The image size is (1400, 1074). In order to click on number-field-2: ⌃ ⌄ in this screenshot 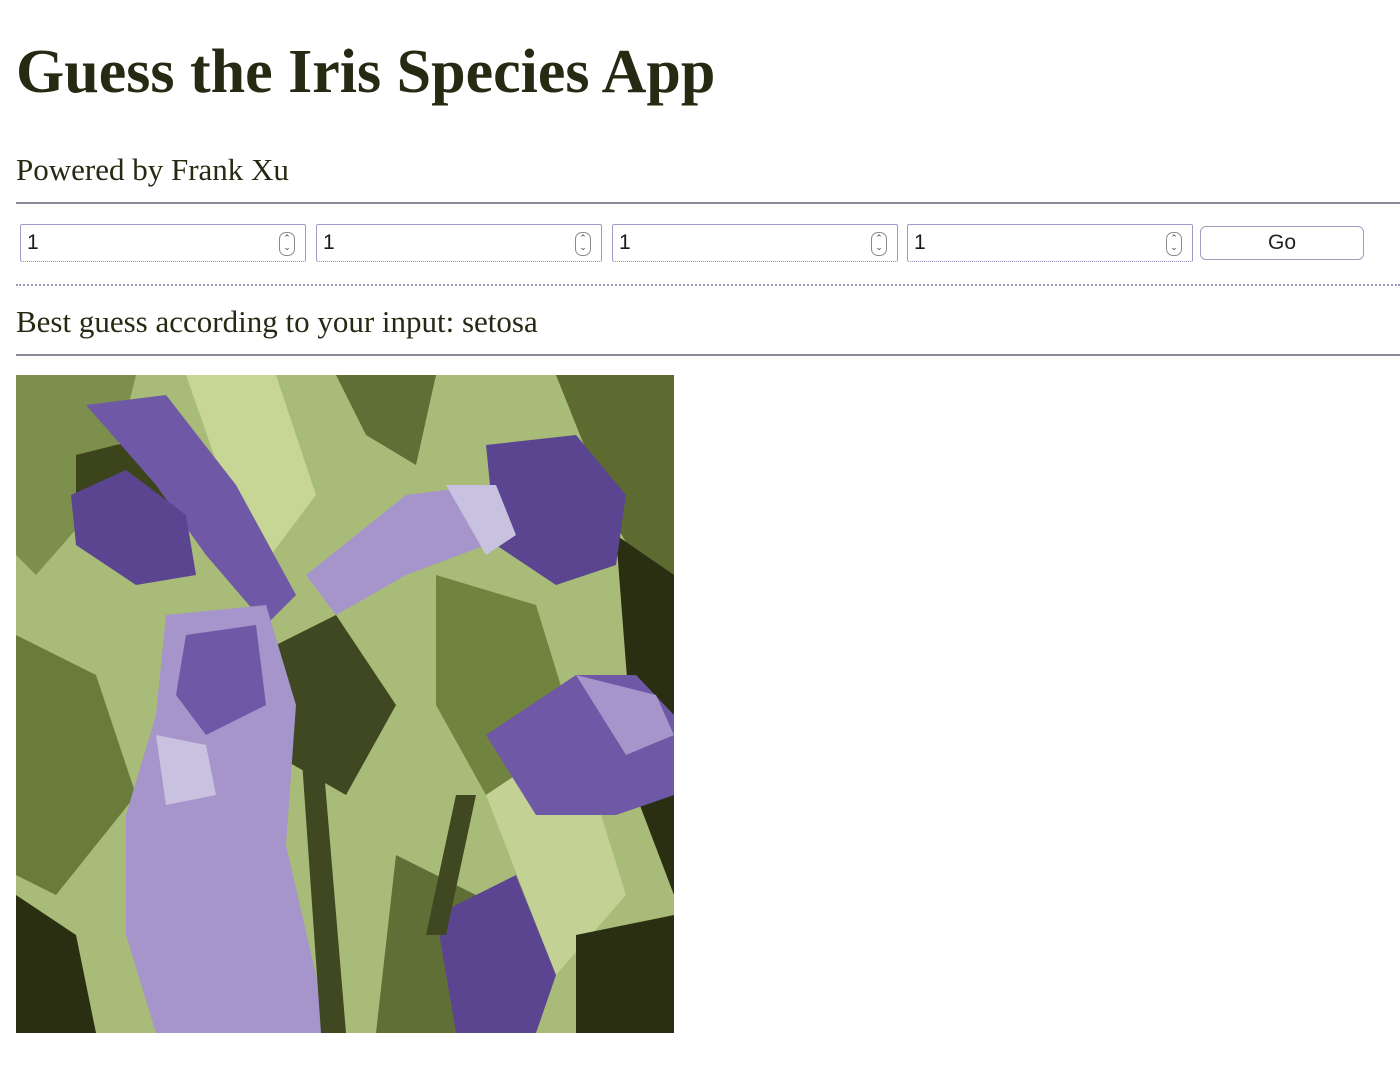, I will do `click(459, 243)`.